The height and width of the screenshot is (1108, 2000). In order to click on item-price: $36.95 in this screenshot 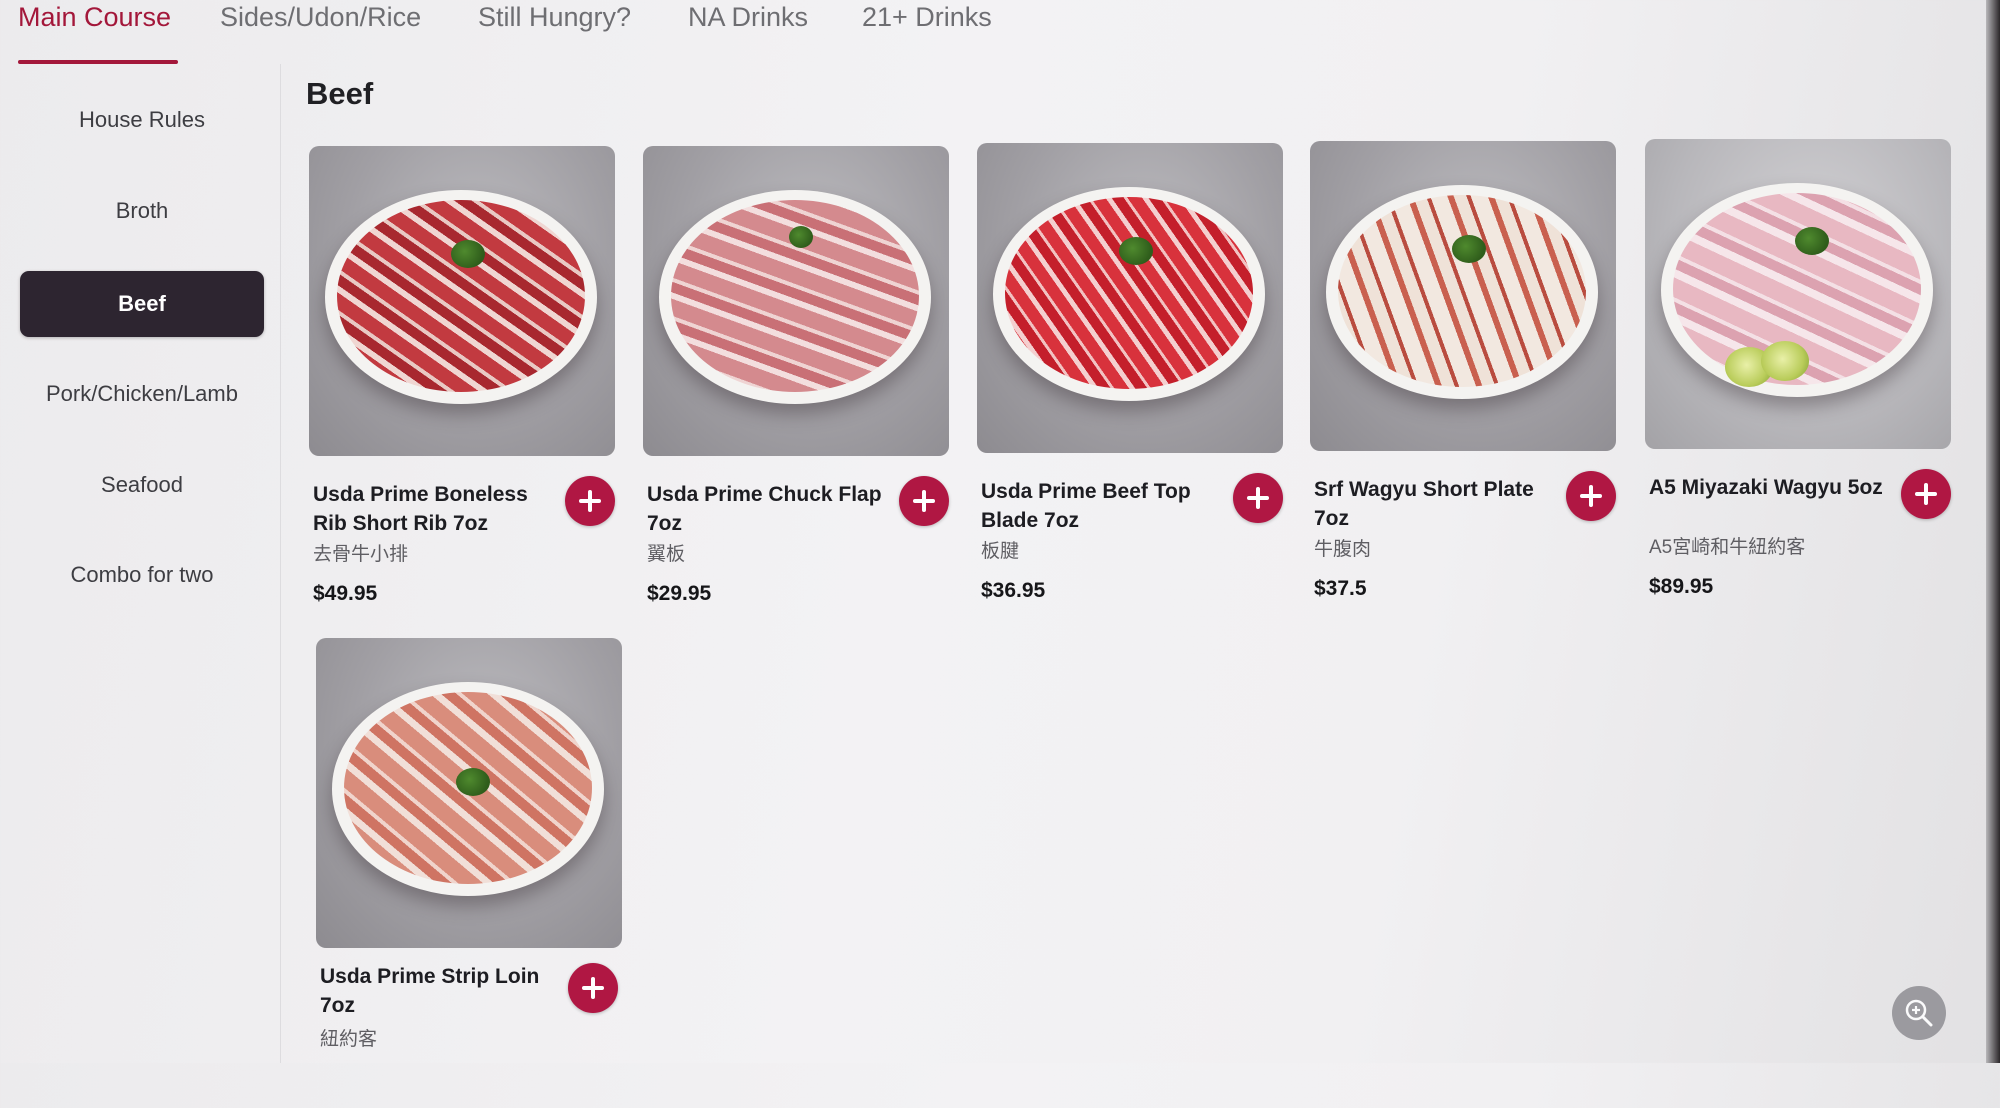, I will do `click(1013, 590)`.